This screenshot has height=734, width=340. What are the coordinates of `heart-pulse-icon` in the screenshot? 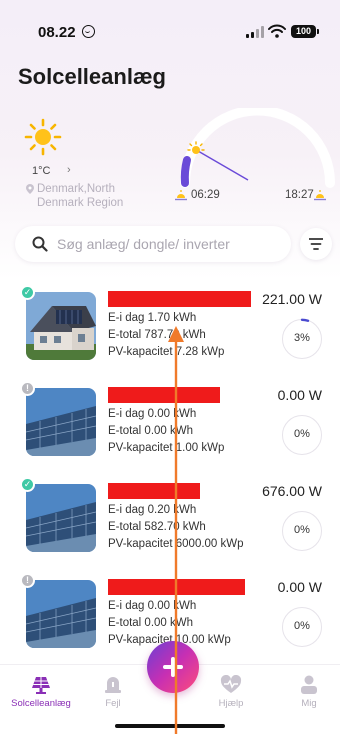 It's located at (231, 684).